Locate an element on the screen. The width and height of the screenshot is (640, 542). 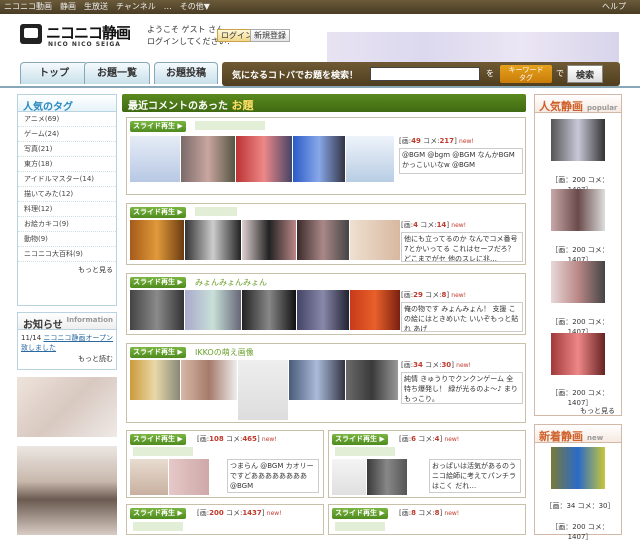
tag-item: アニメ(69) is located at coordinates (67, 119).